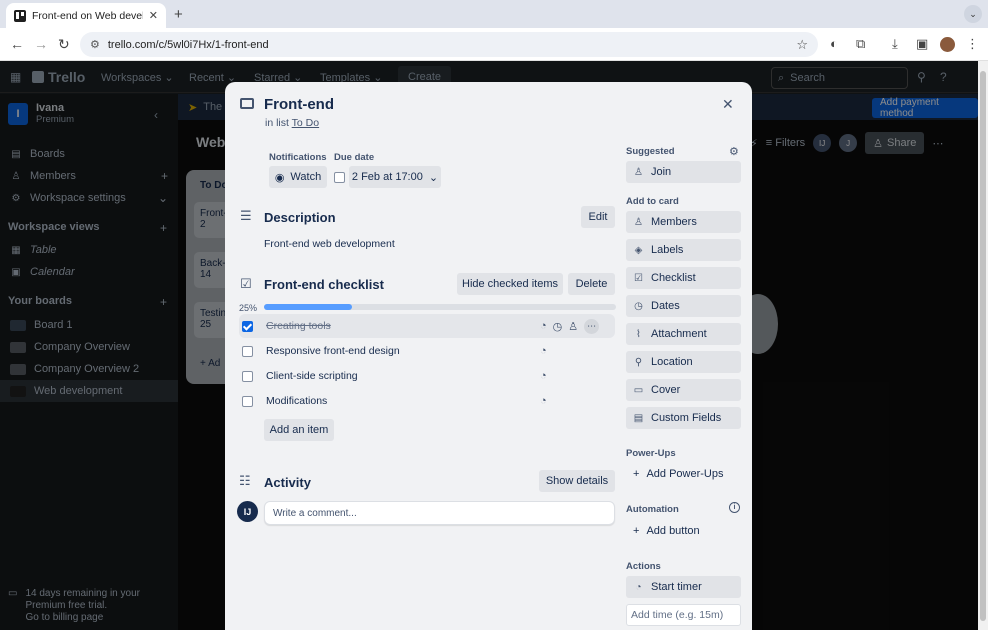  Describe the element at coordinates (650, 151) in the screenshot. I see `suggested-heading: Suggested` at that location.